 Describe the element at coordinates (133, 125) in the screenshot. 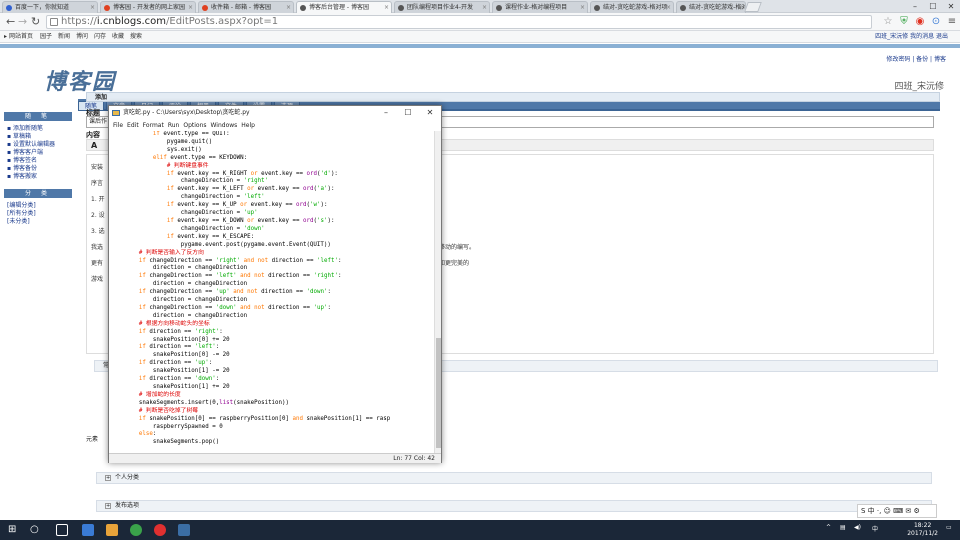

I see `idle-menu-edit: Edit` at that location.